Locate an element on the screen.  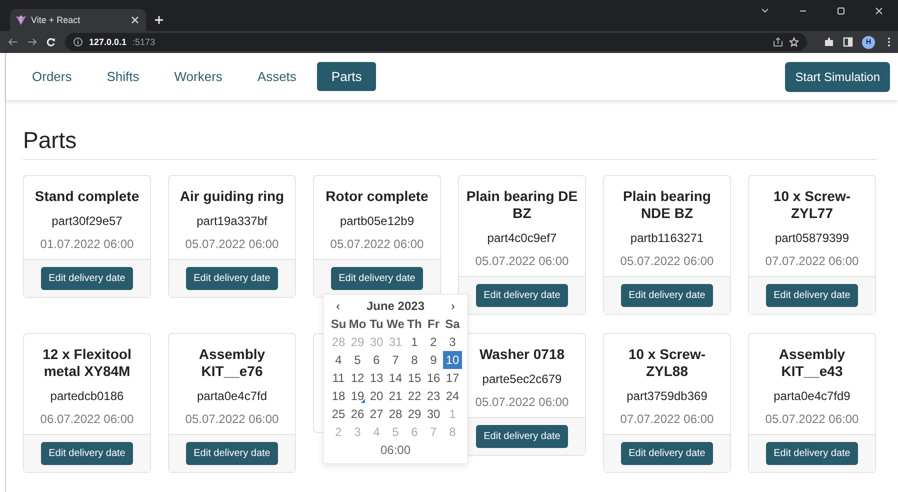
nav-tab: Shifts is located at coordinates (123, 76).